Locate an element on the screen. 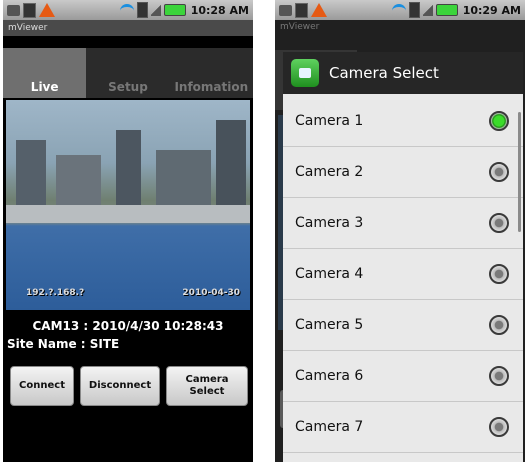 The image size is (525, 462). camera-option-7: Camera 7 is located at coordinates (403, 427).